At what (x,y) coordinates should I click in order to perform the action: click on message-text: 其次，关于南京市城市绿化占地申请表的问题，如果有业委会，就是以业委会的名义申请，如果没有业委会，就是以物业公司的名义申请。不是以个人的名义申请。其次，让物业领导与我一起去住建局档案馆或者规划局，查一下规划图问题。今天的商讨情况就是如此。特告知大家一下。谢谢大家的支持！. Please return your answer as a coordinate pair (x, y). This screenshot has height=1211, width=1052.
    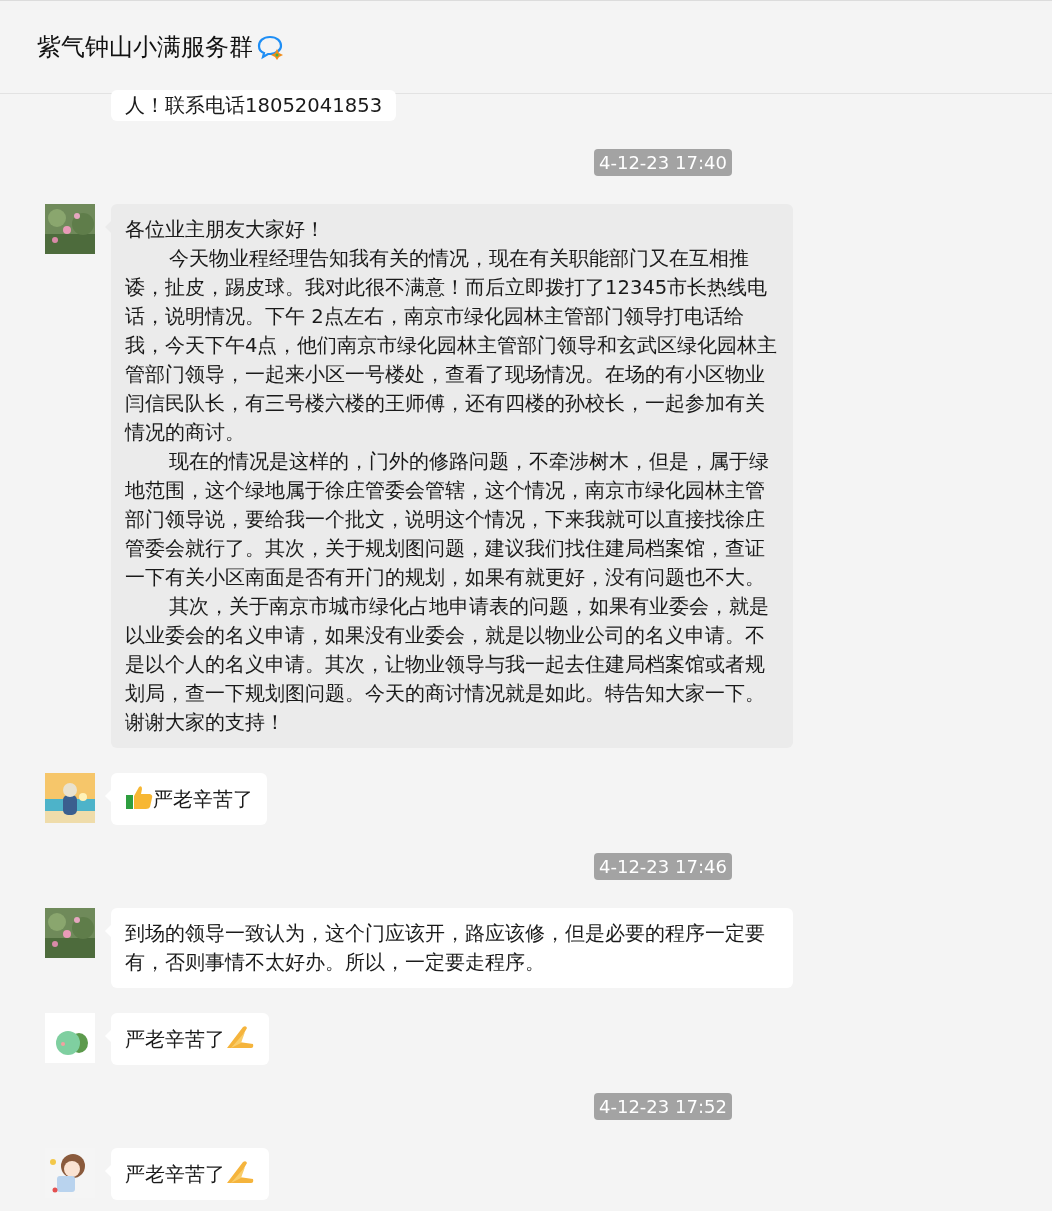
    Looking at the image, I should click on (447, 665).